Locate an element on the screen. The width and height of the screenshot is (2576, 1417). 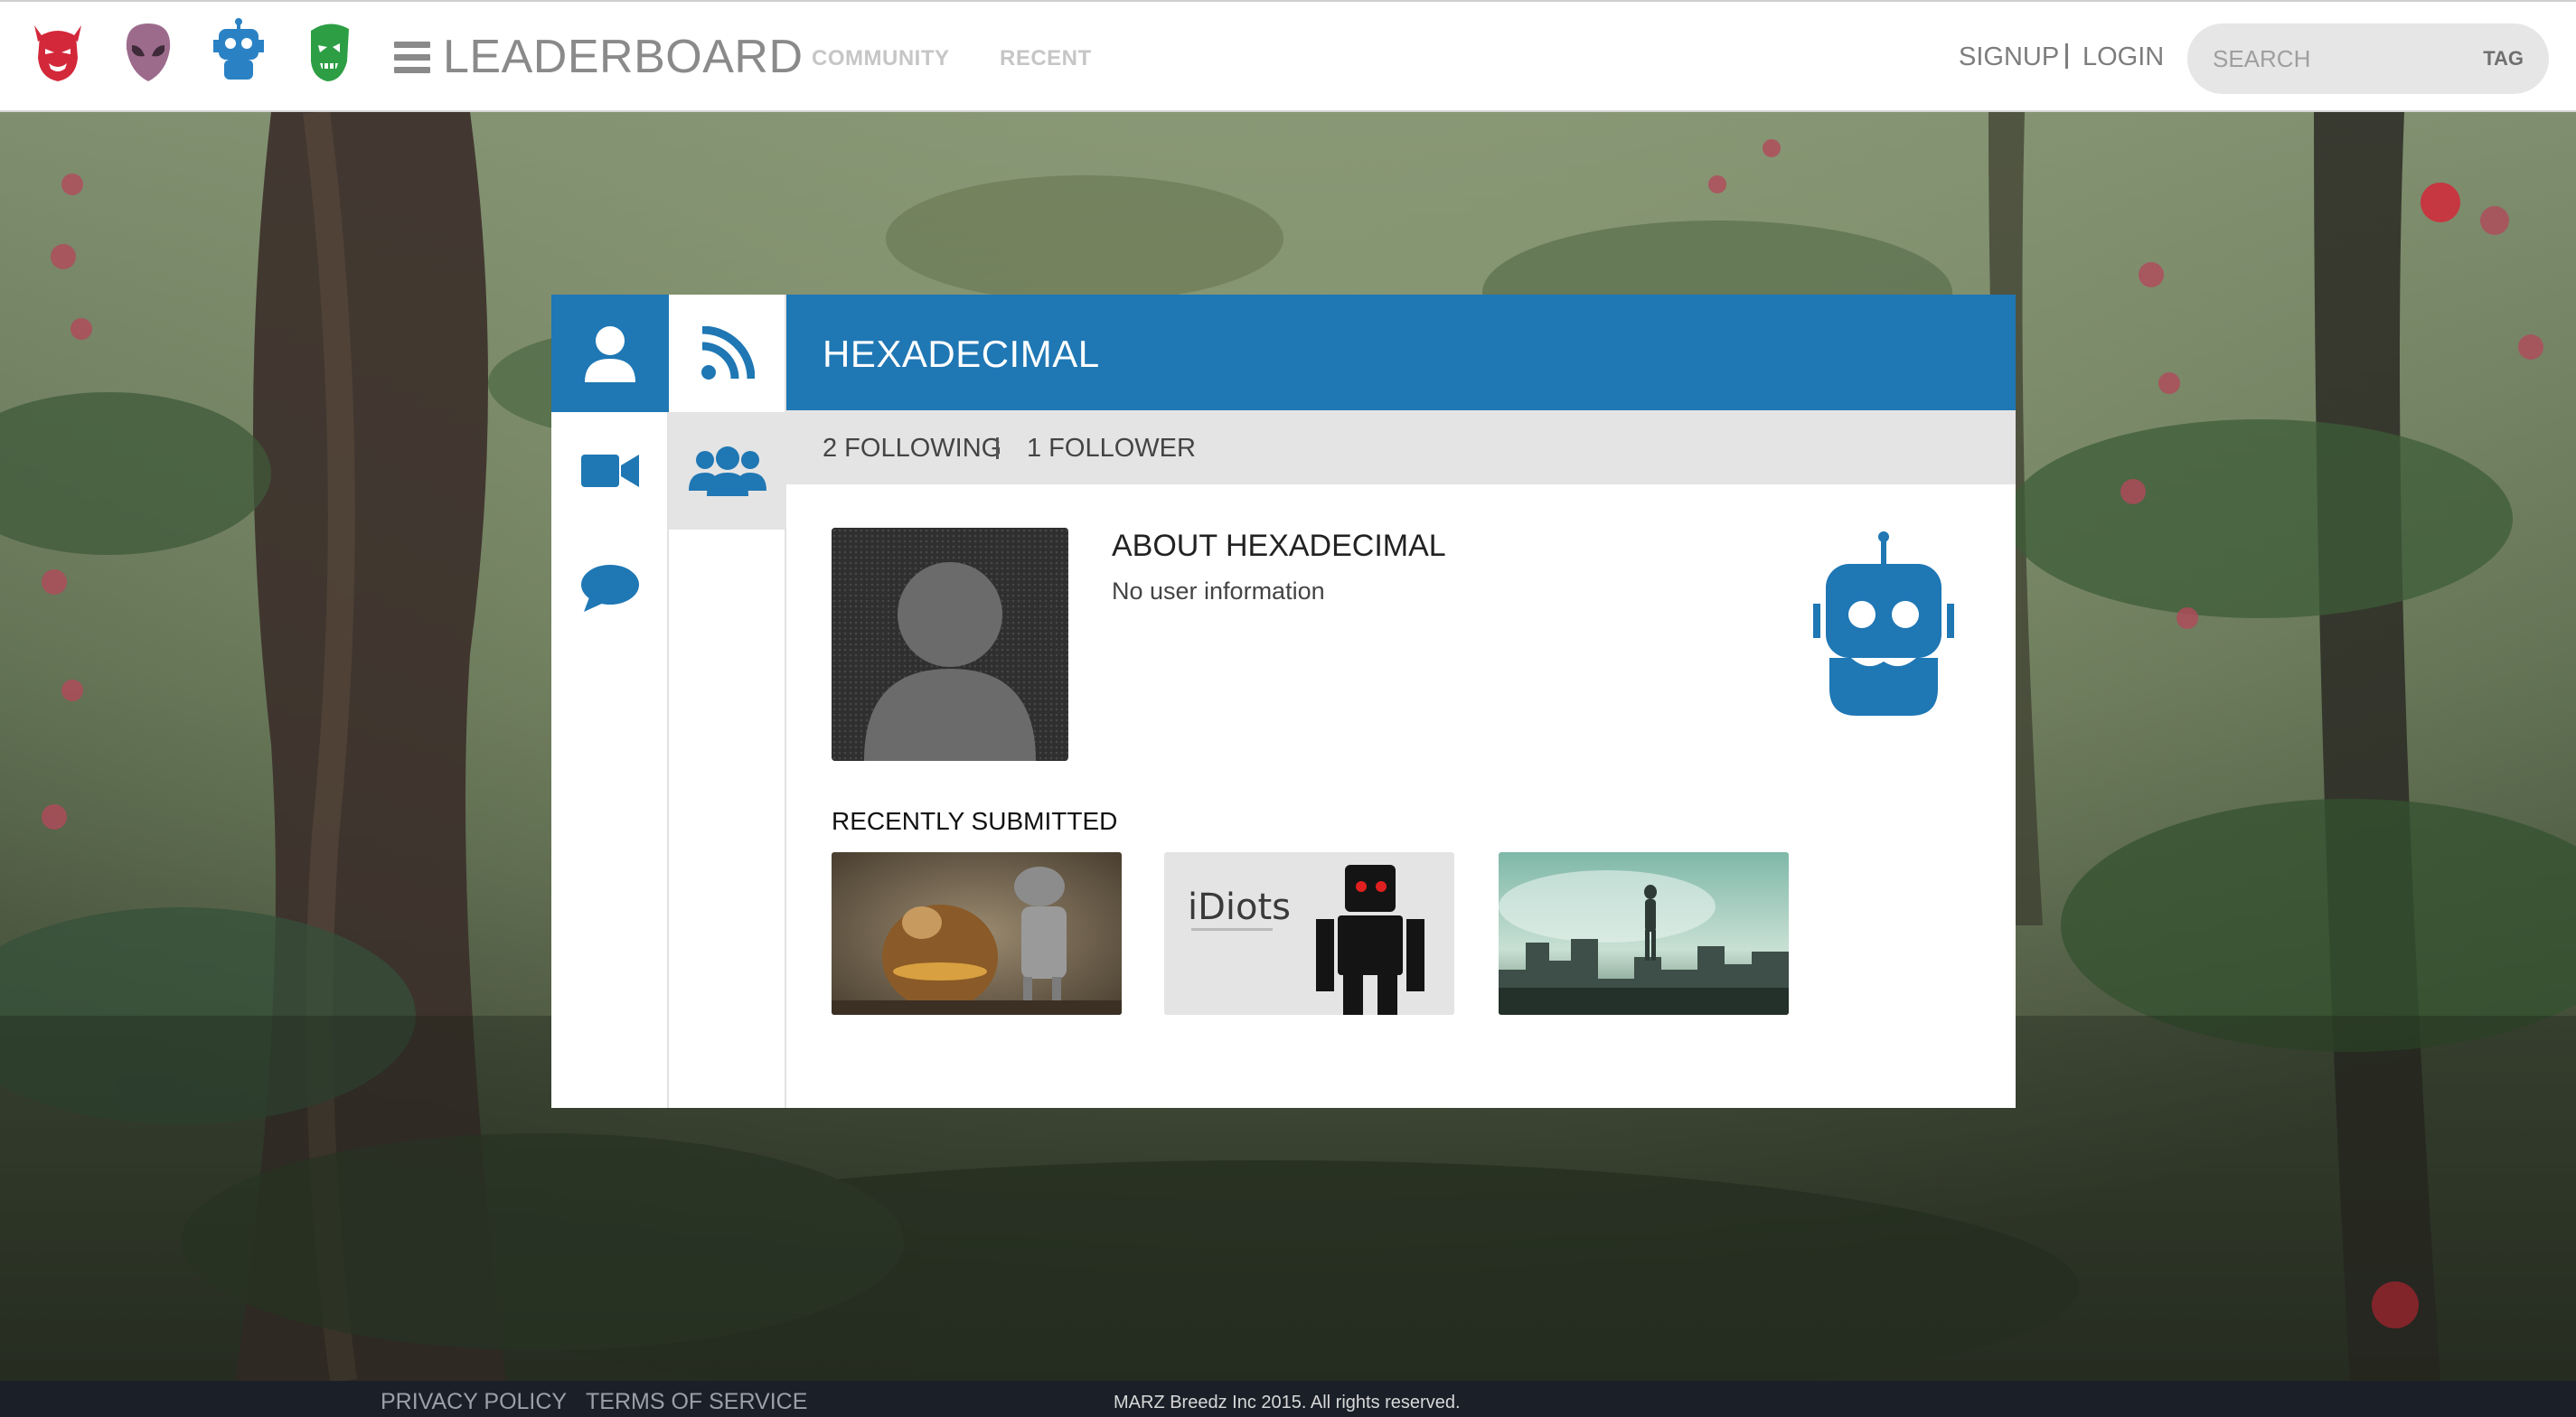
tab-videos is located at coordinates (610, 471).